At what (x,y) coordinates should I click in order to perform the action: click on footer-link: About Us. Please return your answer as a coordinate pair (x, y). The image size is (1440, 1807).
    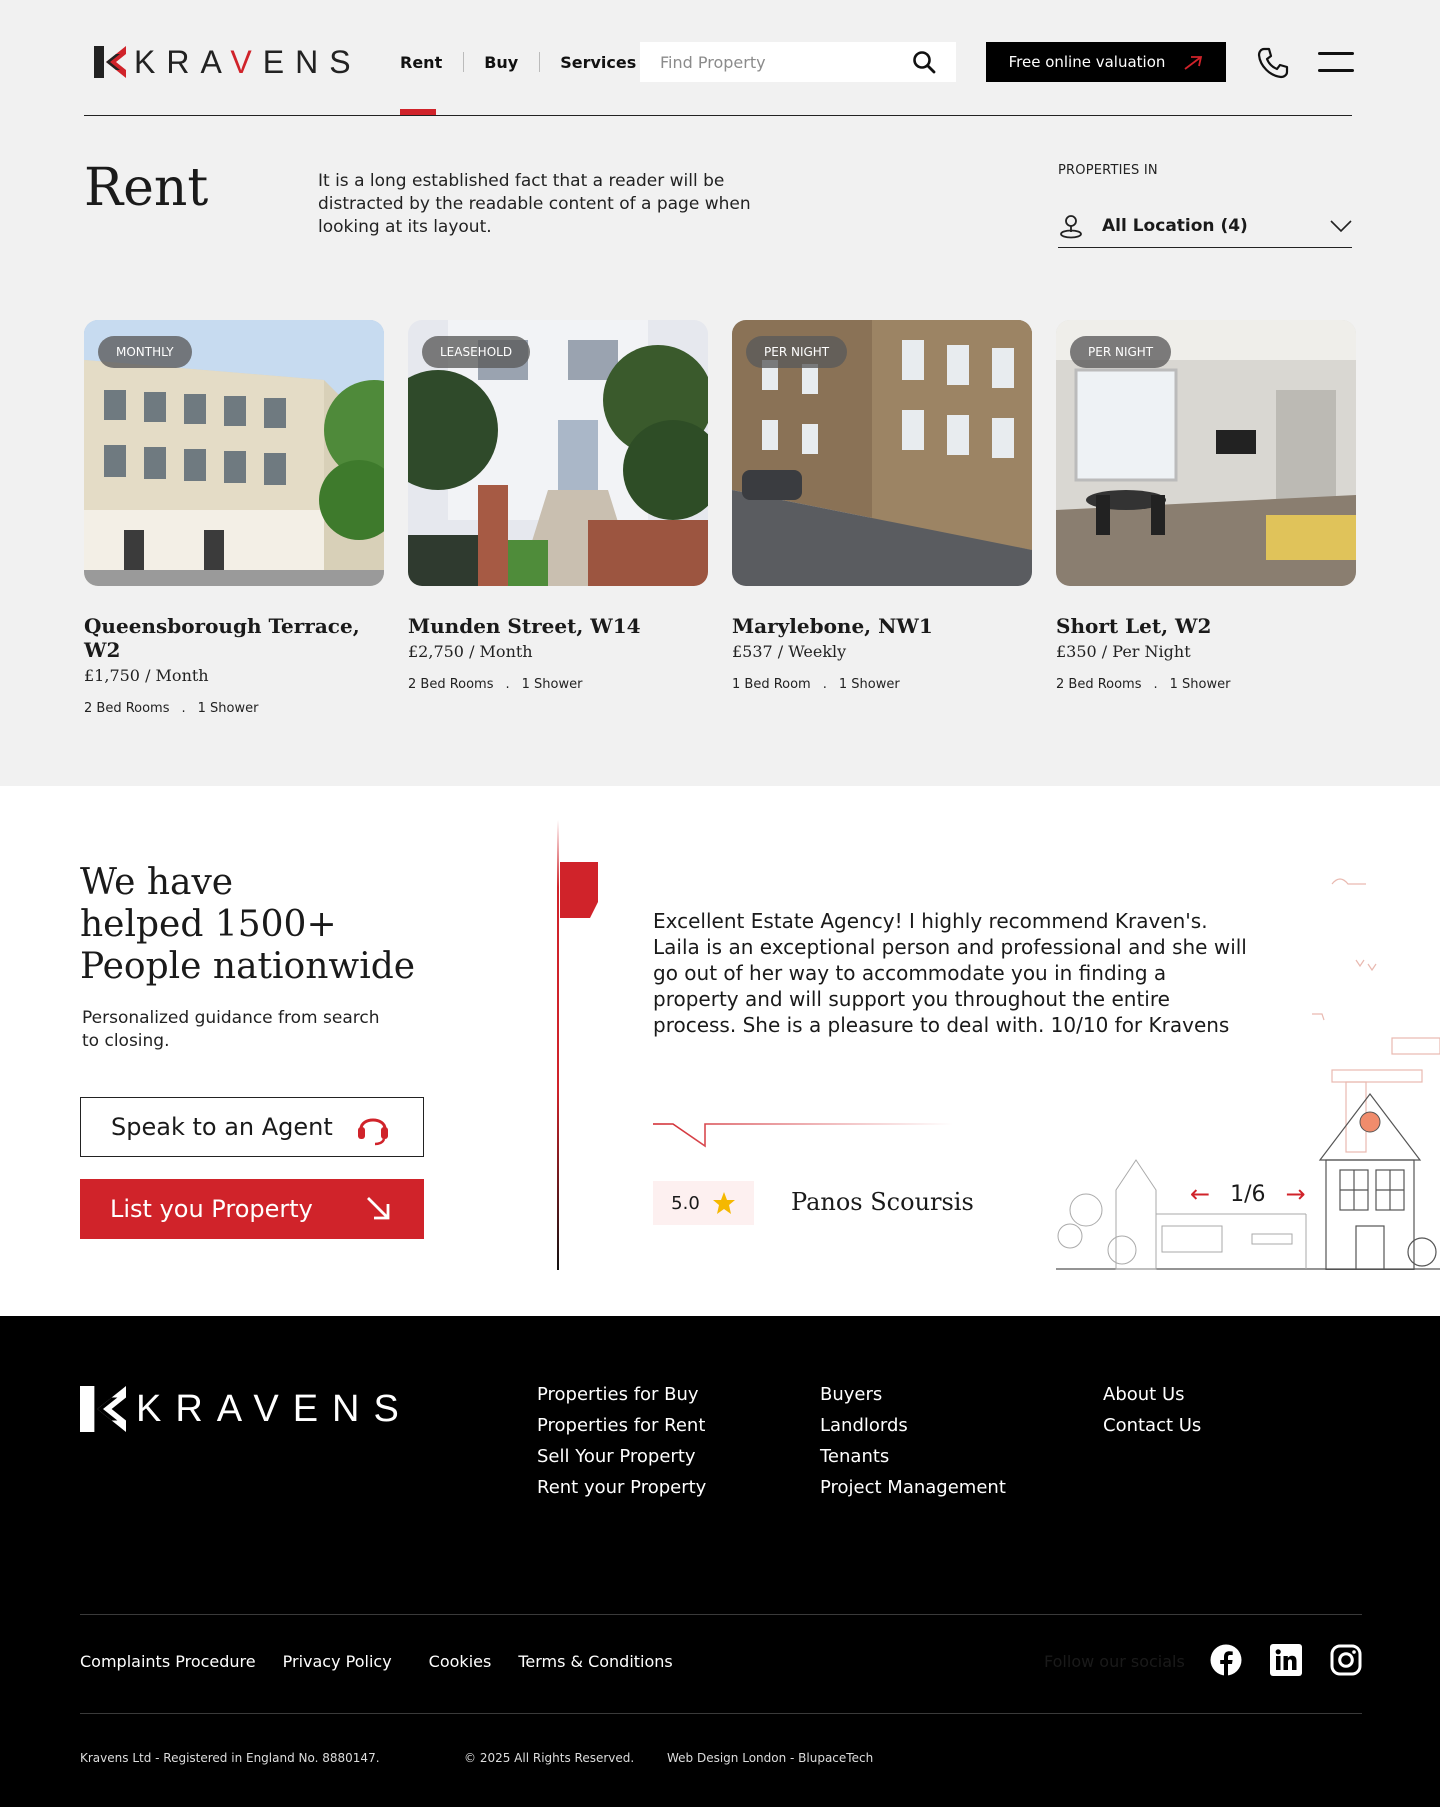
    Looking at the image, I should click on (1152, 1394).